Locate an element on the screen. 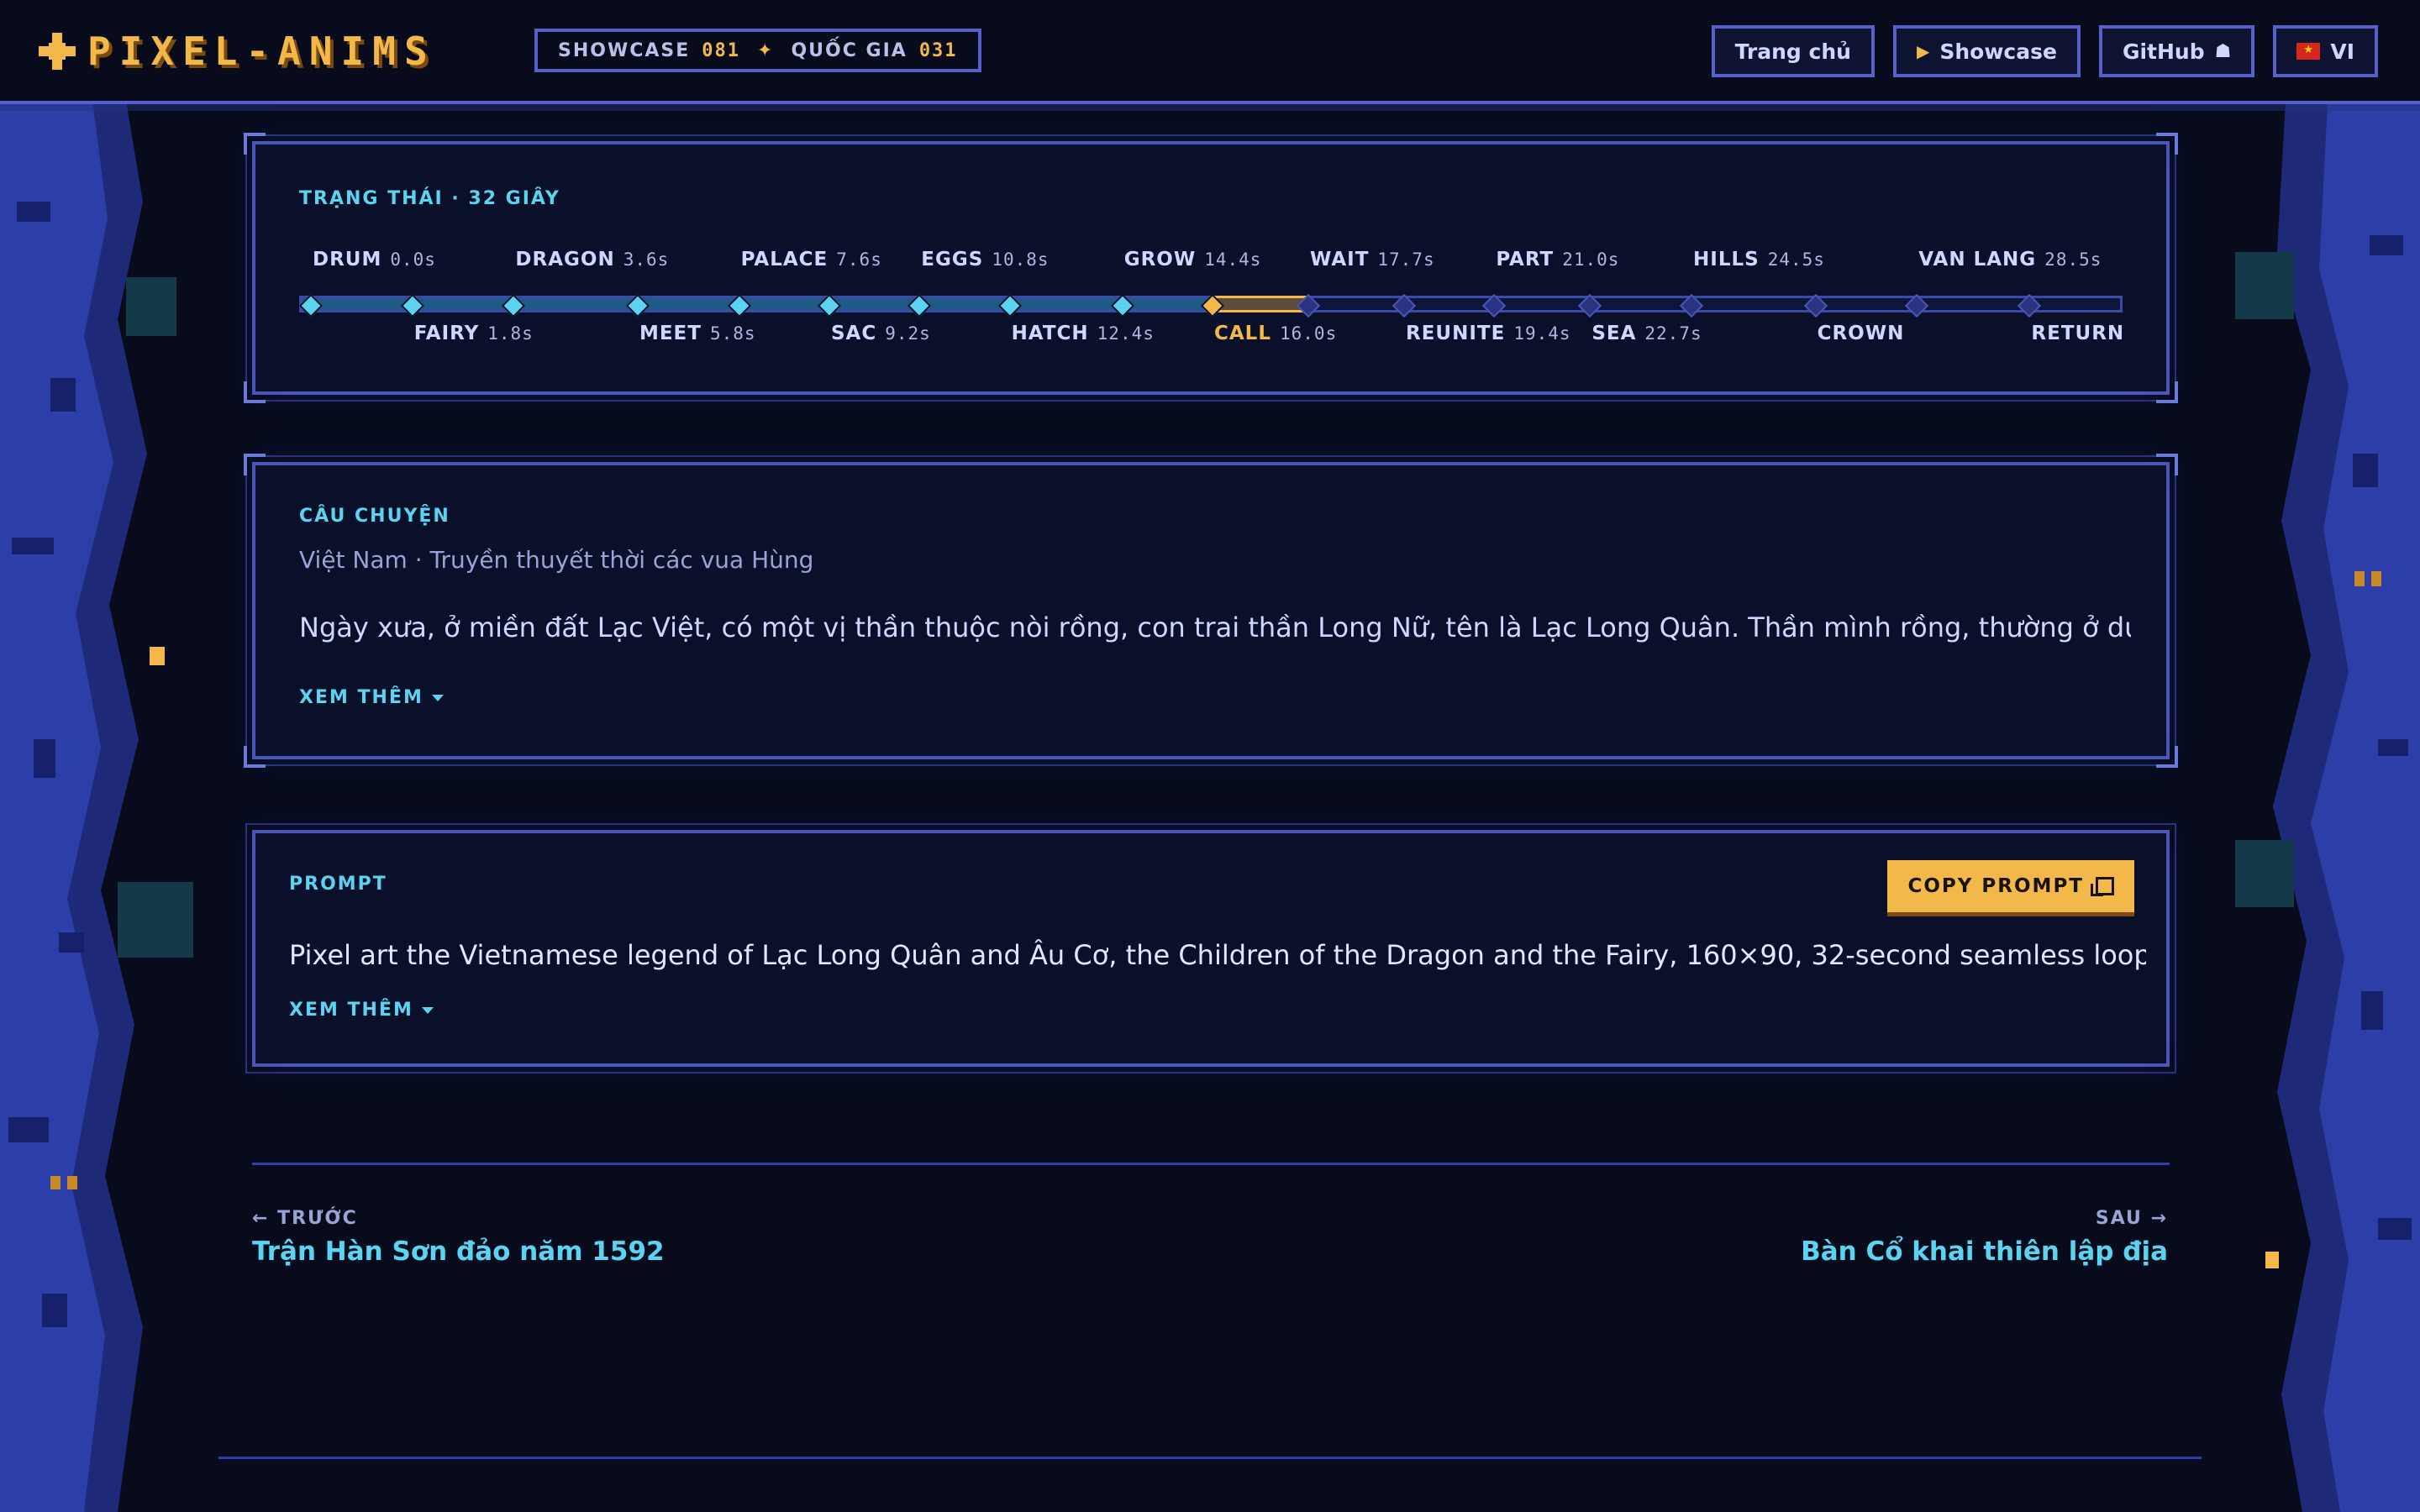  timeline-label-sea: SEA 22.7s is located at coordinates (1647, 333).